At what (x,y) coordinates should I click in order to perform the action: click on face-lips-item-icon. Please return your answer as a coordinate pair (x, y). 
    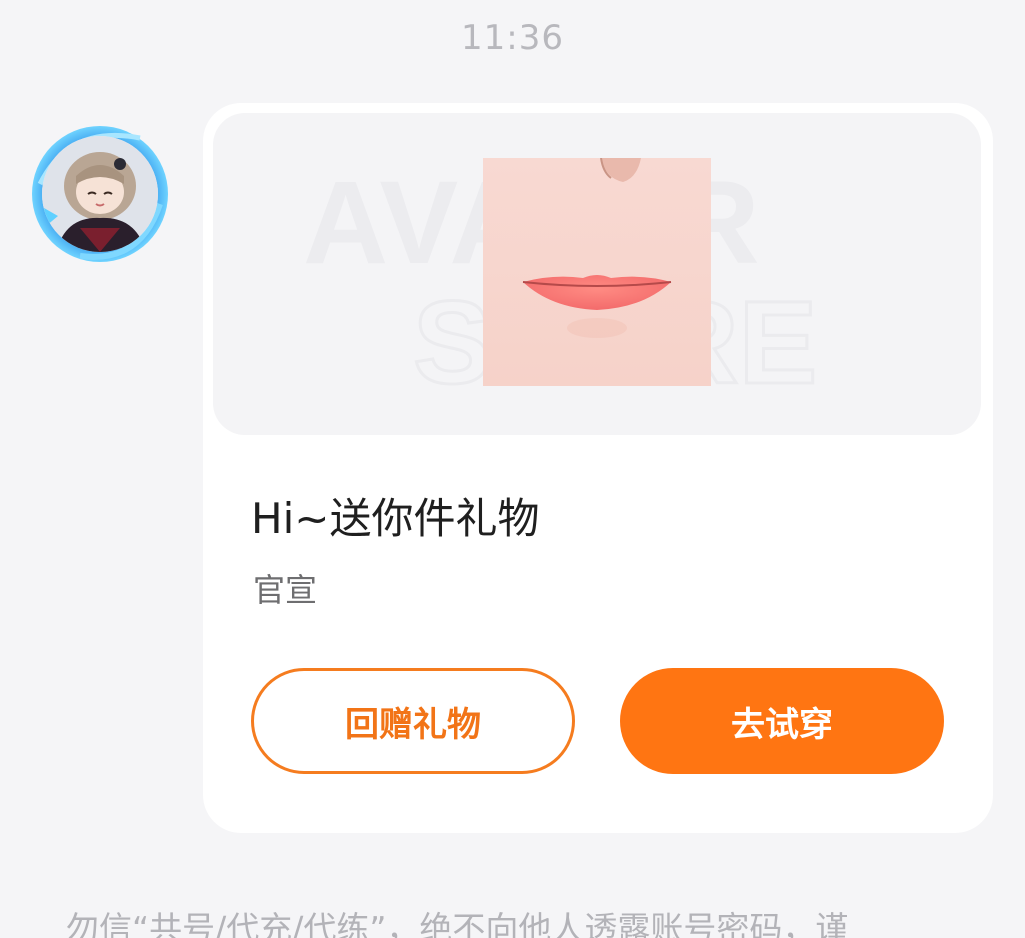
    Looking at the image, I should click on (597, 272).